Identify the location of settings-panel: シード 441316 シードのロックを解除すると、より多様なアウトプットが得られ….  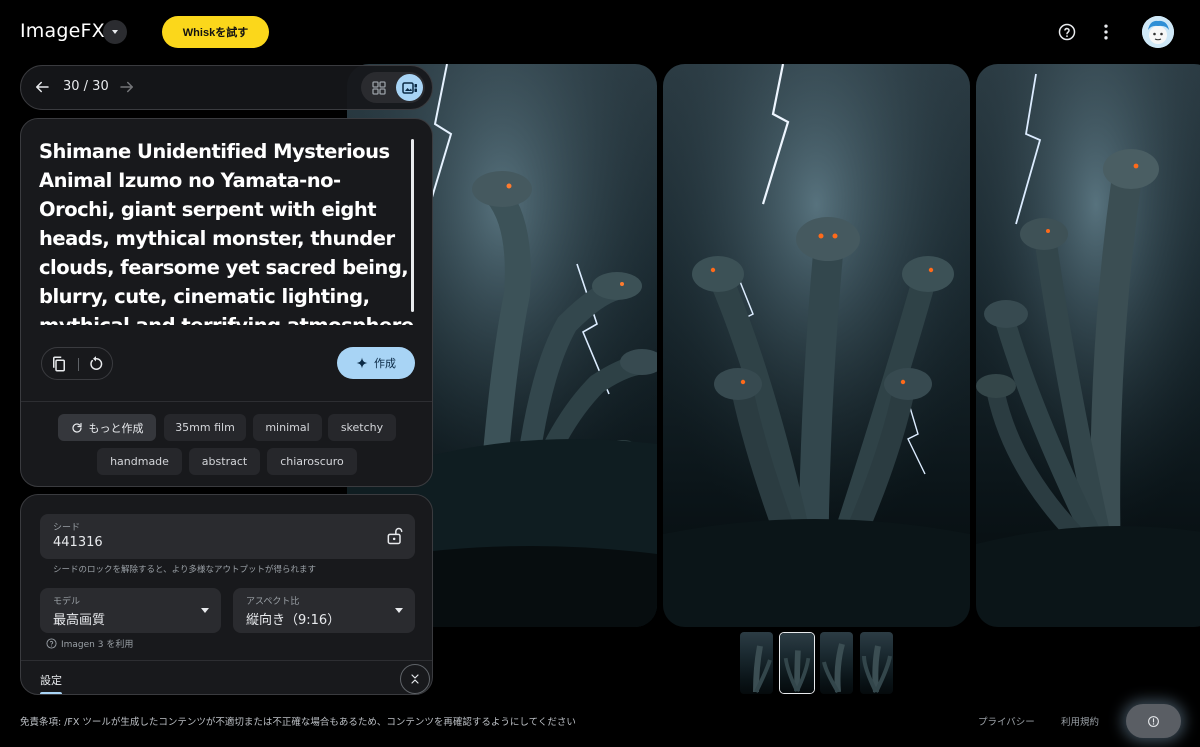
(226, 594).